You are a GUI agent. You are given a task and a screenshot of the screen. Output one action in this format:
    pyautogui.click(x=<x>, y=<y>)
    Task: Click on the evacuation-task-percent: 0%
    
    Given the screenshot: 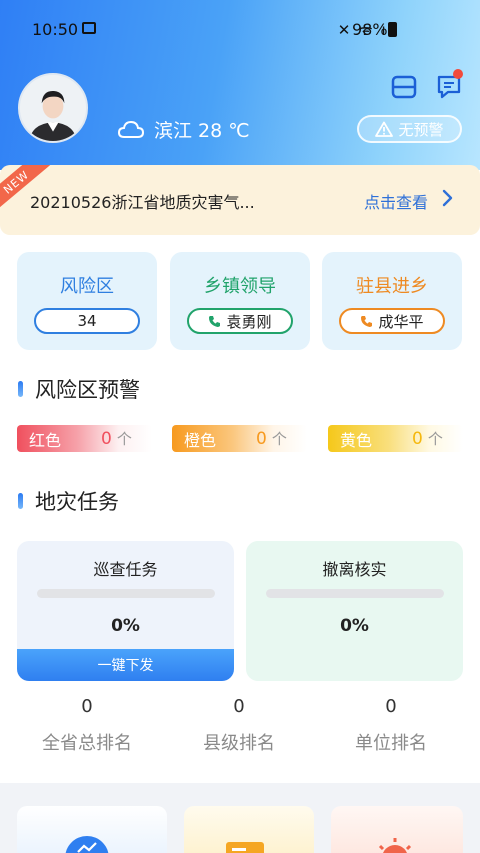 What is the action you would take?
    pyautogui.click(x=354, y=626)
    